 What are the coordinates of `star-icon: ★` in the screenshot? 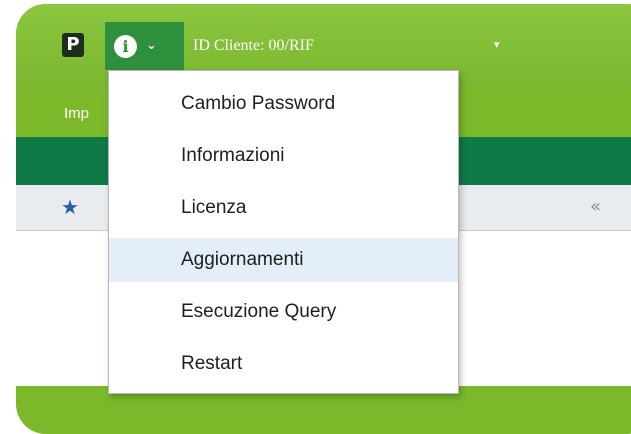 It's located at (70, 207).